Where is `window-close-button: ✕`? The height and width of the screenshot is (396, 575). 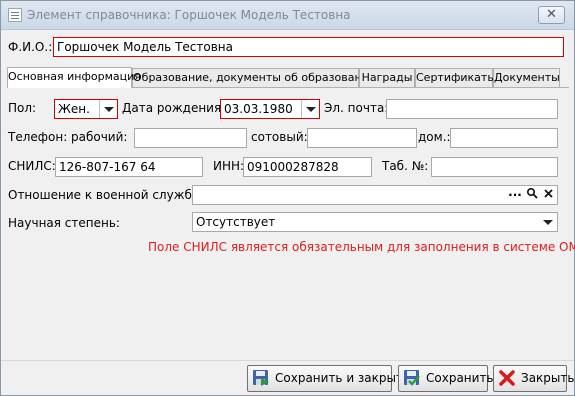
window-close-button: ✕ is located at coordinates (551, 15).